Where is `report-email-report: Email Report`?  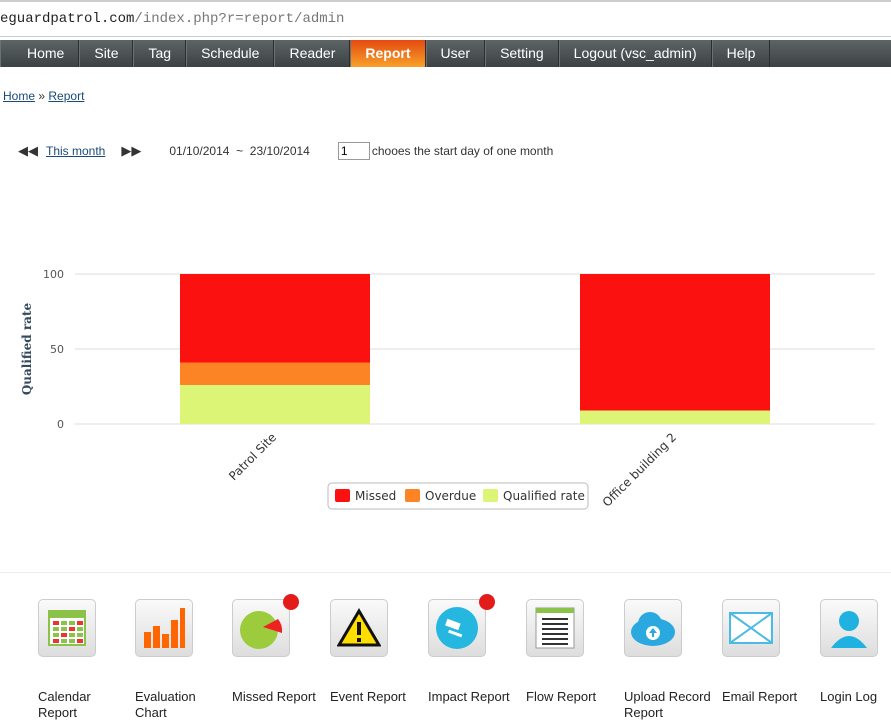 report-email-report: Email Report is located at coordinates (767, 652).